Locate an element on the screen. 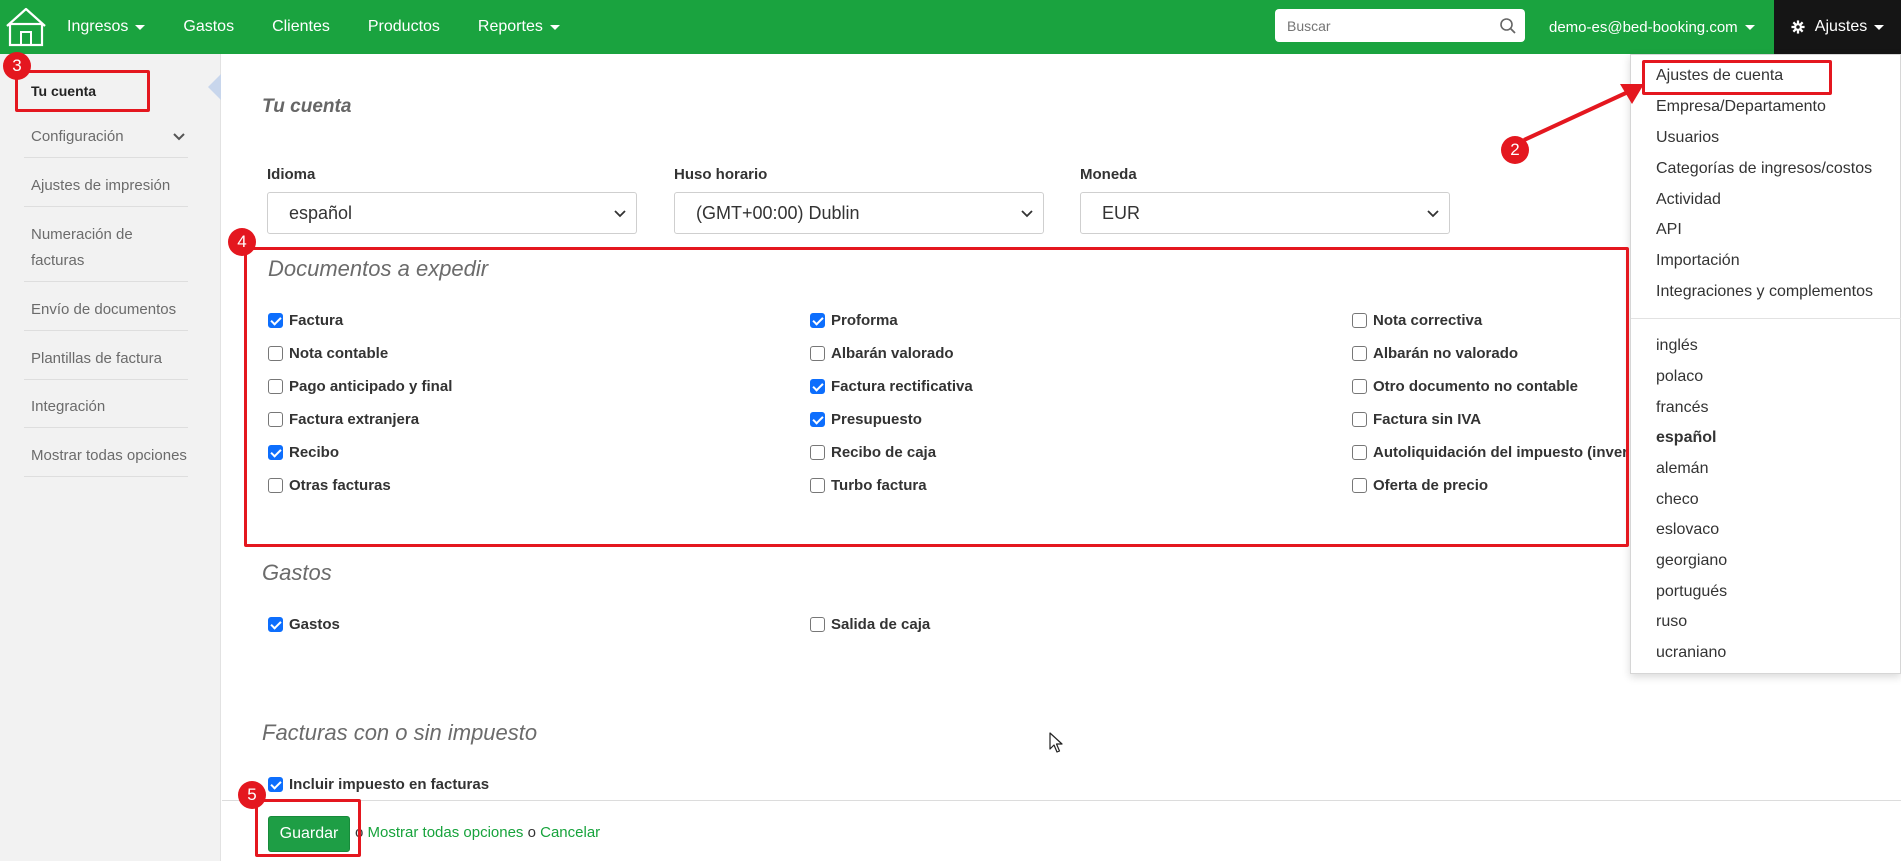 The image size is (1901, 861). checkbox-gastos: Gastos is located at coordinates (304, 624).